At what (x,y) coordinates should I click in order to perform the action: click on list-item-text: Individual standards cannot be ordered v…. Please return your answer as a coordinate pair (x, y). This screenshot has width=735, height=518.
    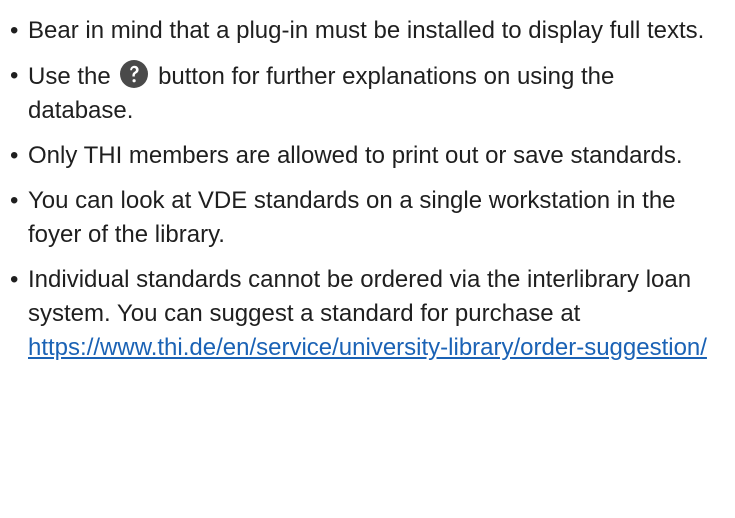
    Looking at the image, I should click on (360, 296).